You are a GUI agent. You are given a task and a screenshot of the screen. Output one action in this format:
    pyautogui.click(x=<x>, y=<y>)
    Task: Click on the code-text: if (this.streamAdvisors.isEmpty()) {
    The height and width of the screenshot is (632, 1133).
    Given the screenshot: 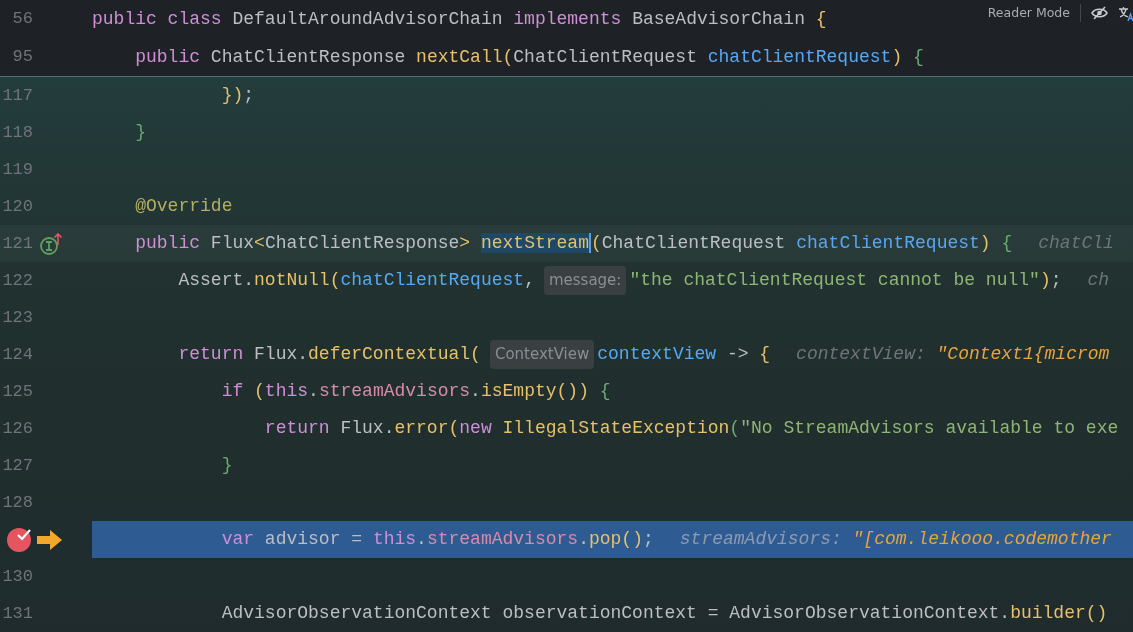 What is the action you would take?
    pyautogui.click(x=416, y=391)
    